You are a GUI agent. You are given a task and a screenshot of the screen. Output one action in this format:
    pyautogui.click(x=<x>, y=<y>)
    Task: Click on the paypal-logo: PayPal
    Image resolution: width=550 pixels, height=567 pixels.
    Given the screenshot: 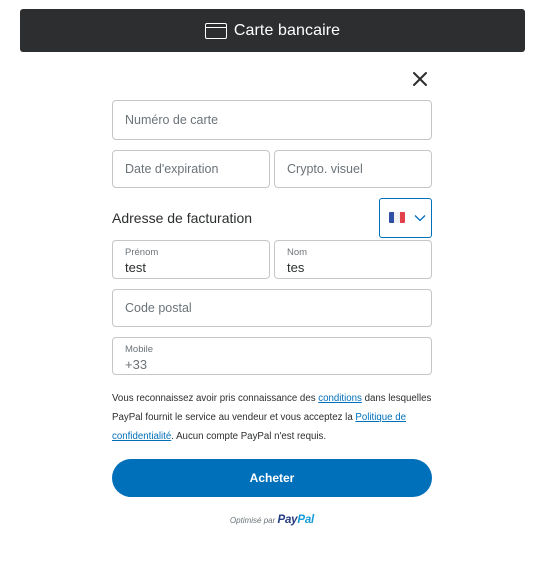 What is the action you would take?
    pyautogui.click(x=296, y=520)
    